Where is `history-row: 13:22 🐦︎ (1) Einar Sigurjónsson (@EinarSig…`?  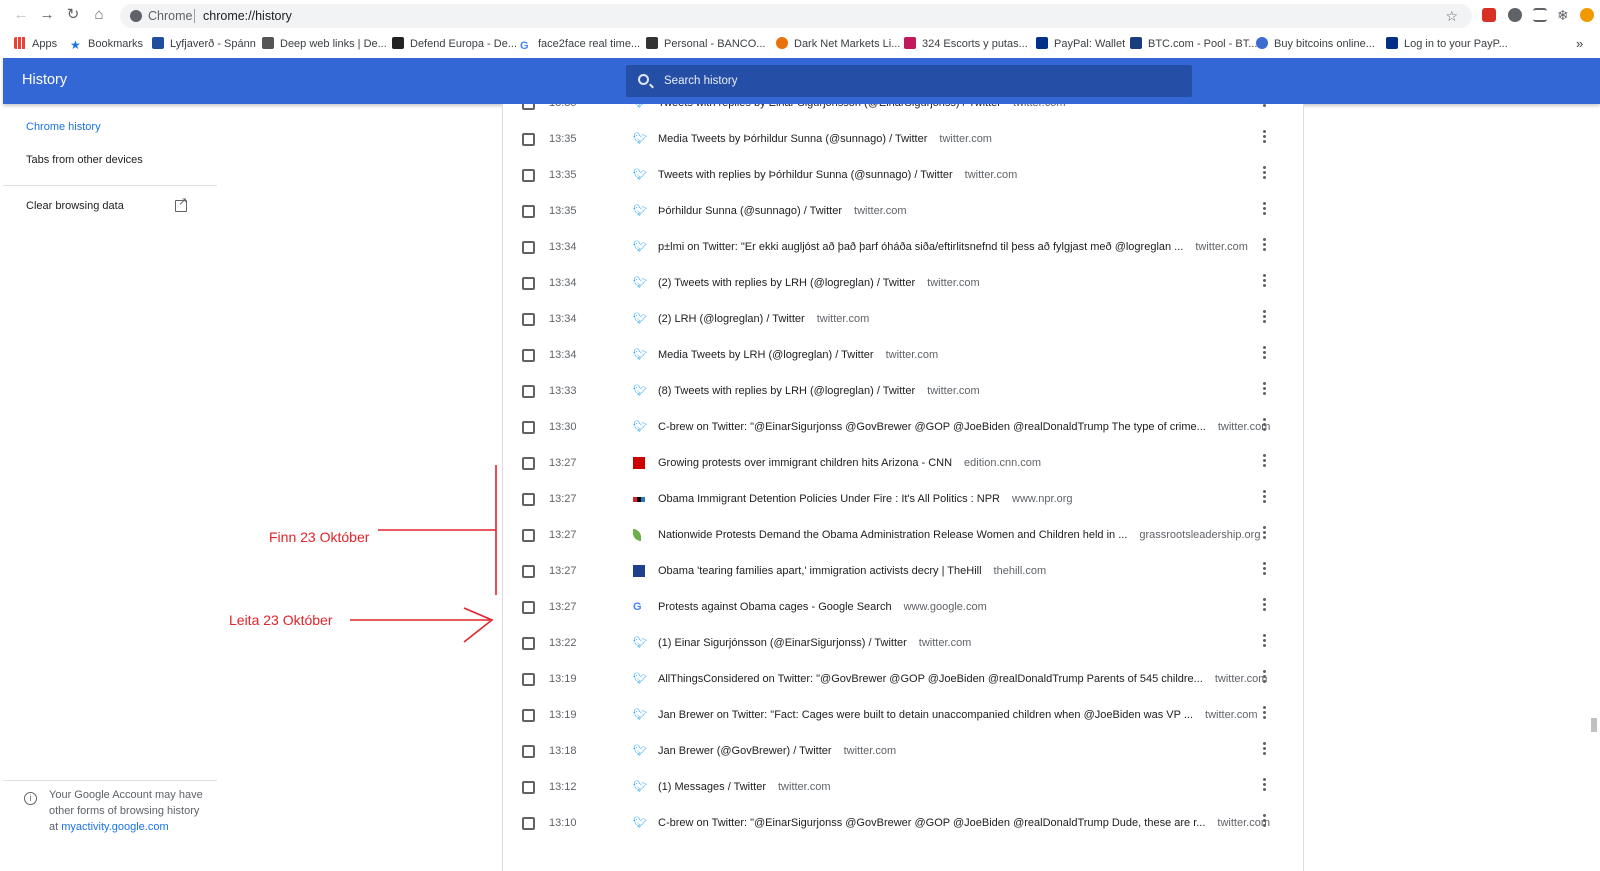 history-row: 13:22 🐦︎ (1) Einar Sigurjónsson (@EinarSig… is located at coordinates (903, 644).